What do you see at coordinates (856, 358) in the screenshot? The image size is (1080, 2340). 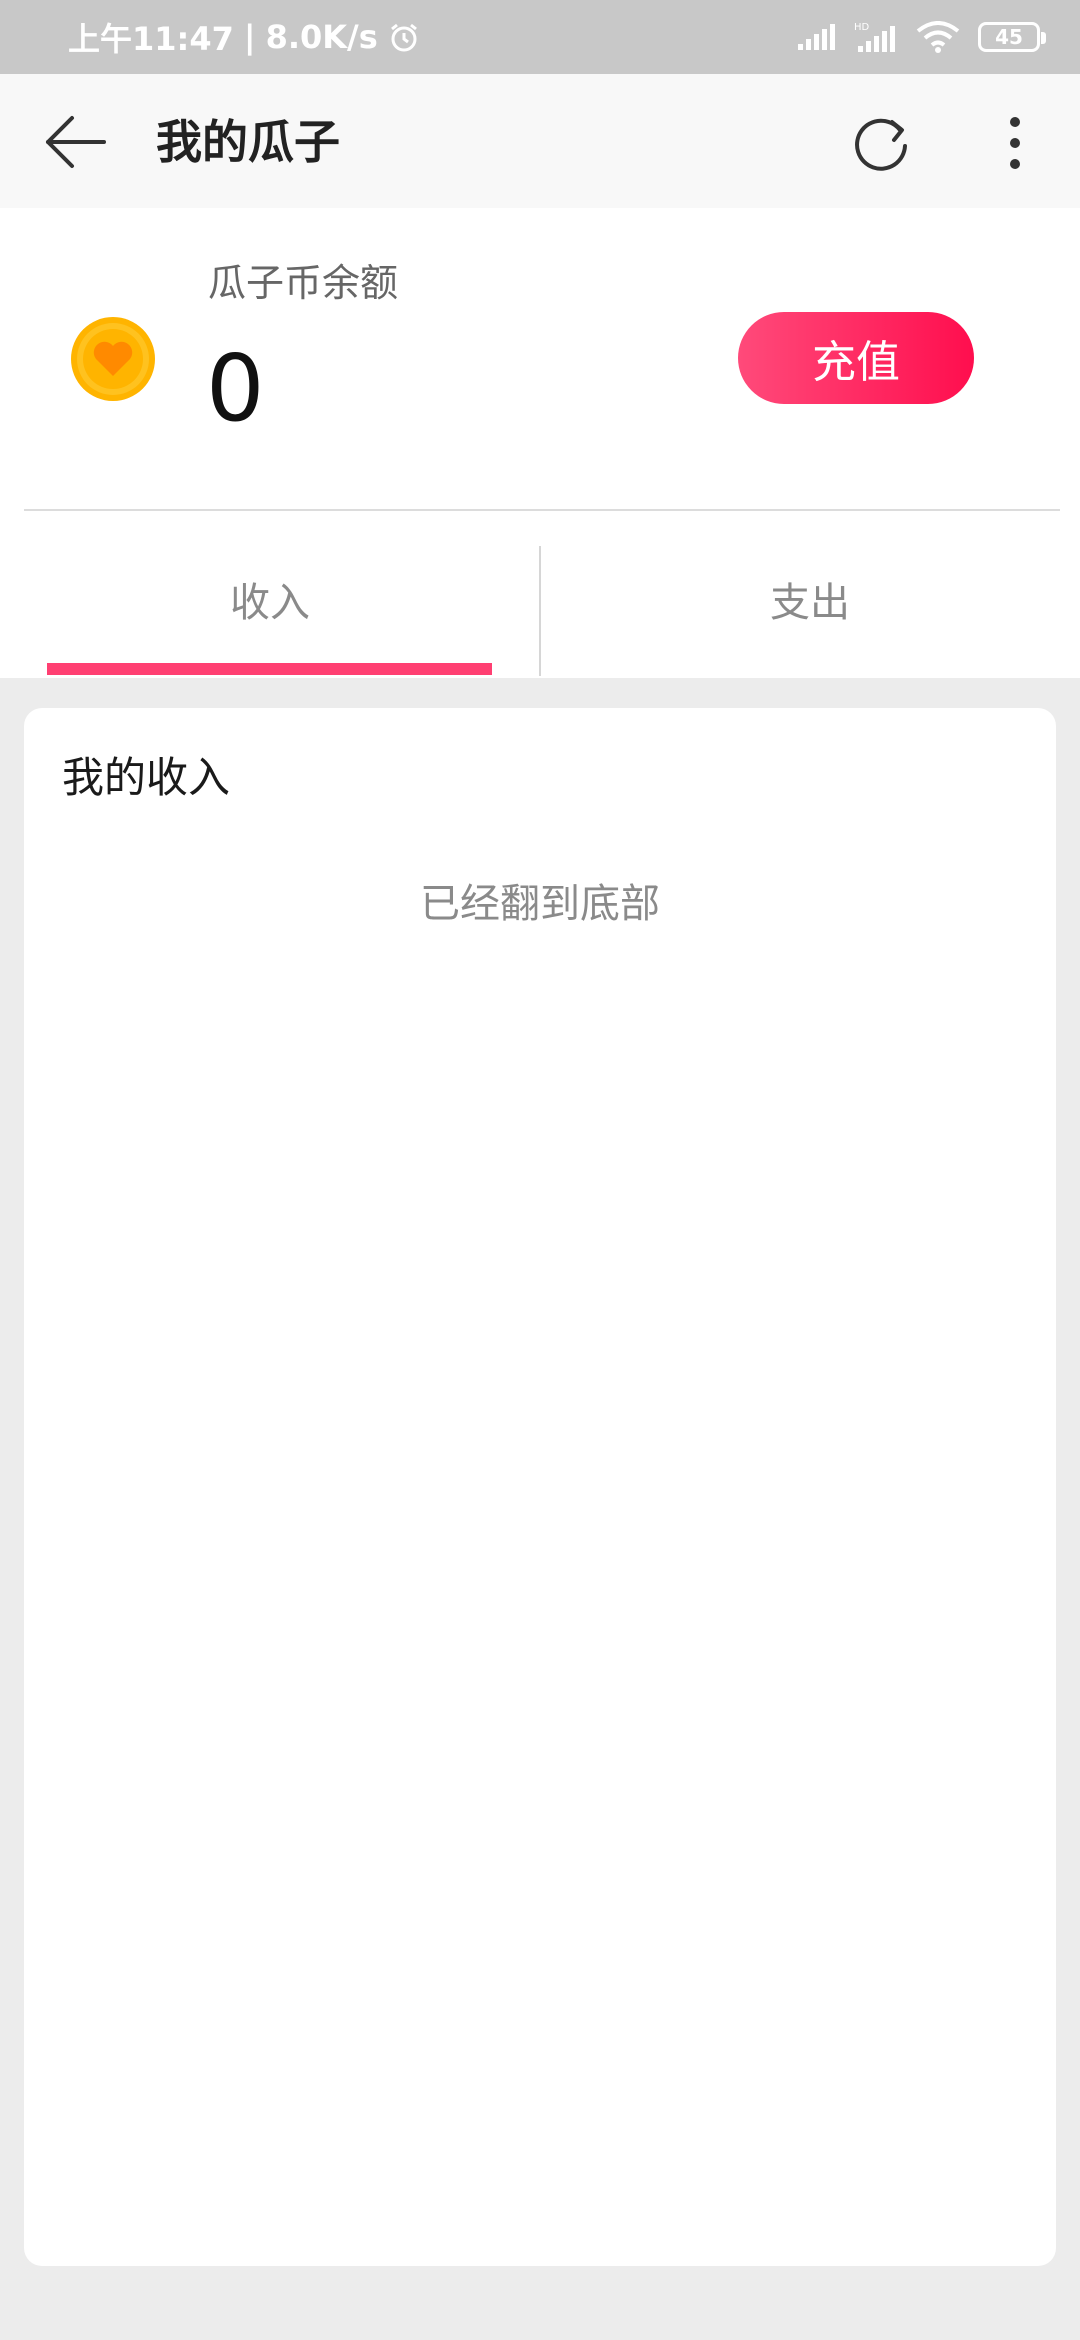 I see `recharge-button: 充值` at bounding box center [856, 358].